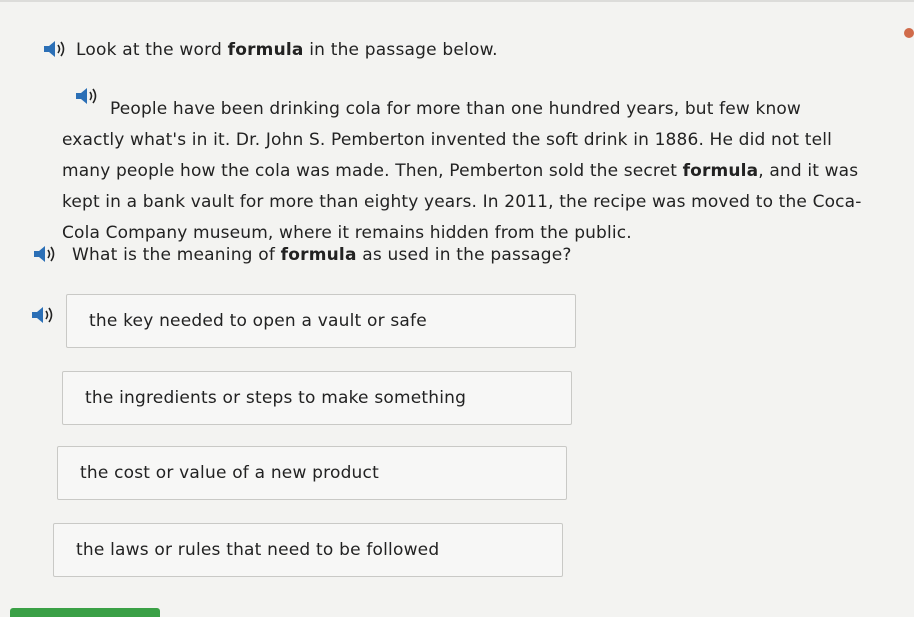  What do you see at coordinates (45, 254) in the screenshot?
I see `question-speaker-icon` at bounding box center [45, 254].